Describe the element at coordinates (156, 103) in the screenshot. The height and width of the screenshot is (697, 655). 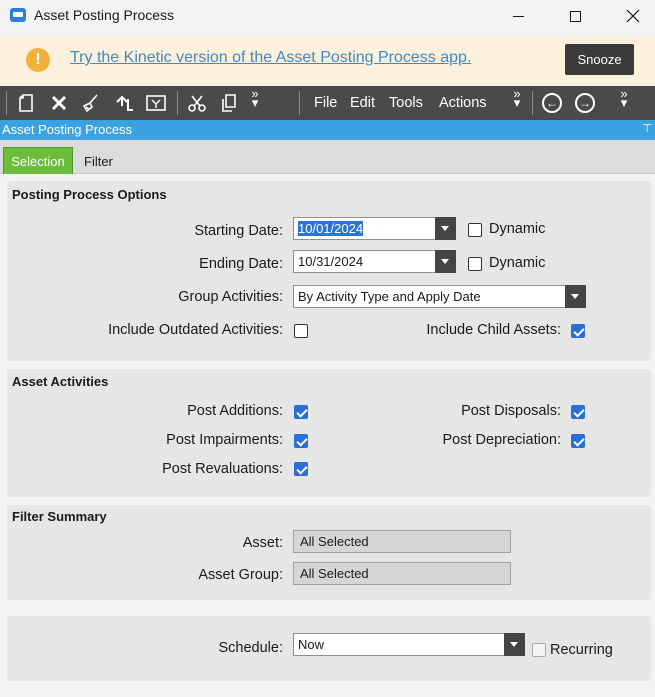
I see `print-preview-icon` at that location.